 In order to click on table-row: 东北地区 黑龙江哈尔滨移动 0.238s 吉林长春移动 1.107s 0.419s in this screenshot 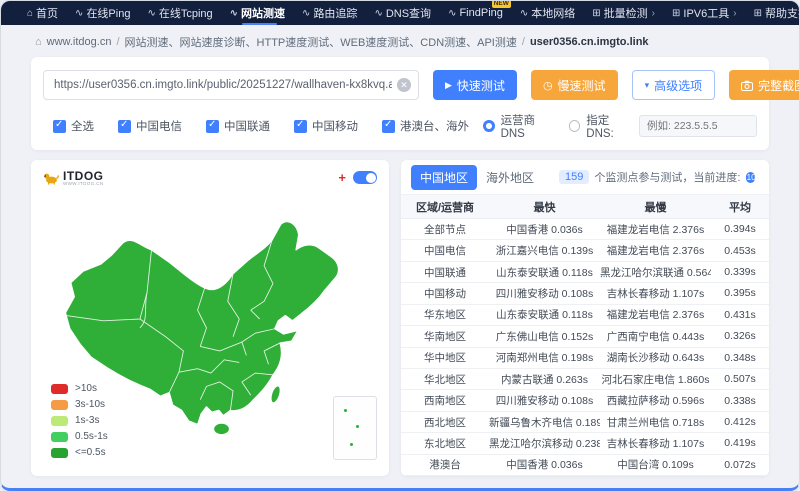, I will do `click(585, 444)`.